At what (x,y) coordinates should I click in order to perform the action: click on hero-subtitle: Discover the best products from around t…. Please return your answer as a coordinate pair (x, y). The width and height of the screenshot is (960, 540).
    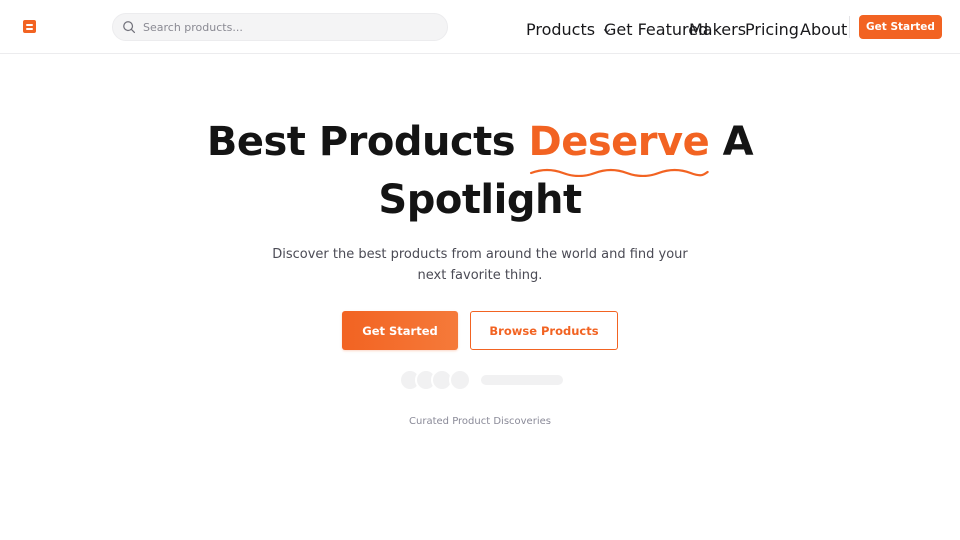
    Looking at the image, I should click on (480, 265).